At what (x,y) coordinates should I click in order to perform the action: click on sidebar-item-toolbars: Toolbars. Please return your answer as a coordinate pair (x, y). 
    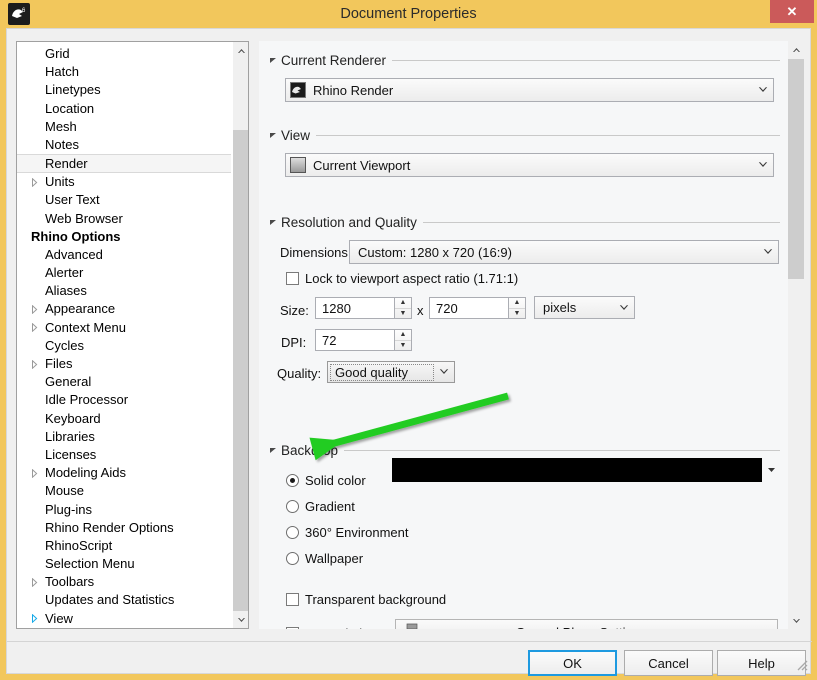
    Looking at the image, I should click on (125, 582).